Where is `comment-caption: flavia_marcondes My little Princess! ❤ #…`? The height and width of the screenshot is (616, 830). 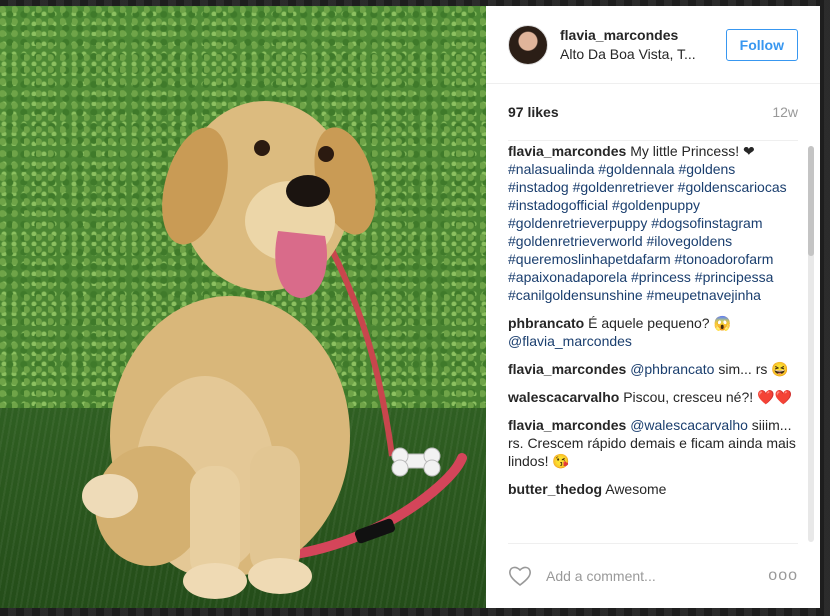 comment-caption: flavia_marcondes My little Princess! ❤ #… is located at coordinates (653, 223).